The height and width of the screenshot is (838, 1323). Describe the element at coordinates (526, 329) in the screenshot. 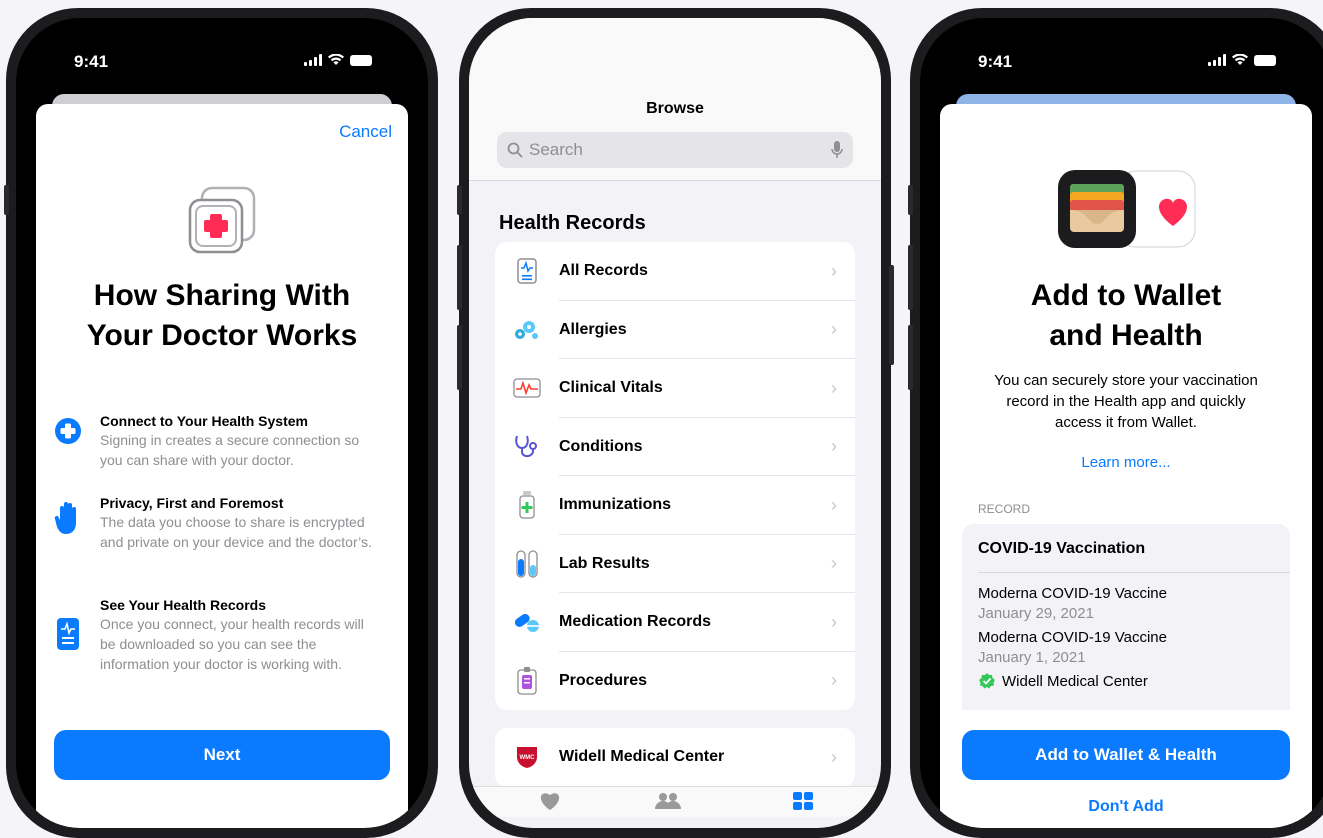

I see `allergies-icon` at that location.